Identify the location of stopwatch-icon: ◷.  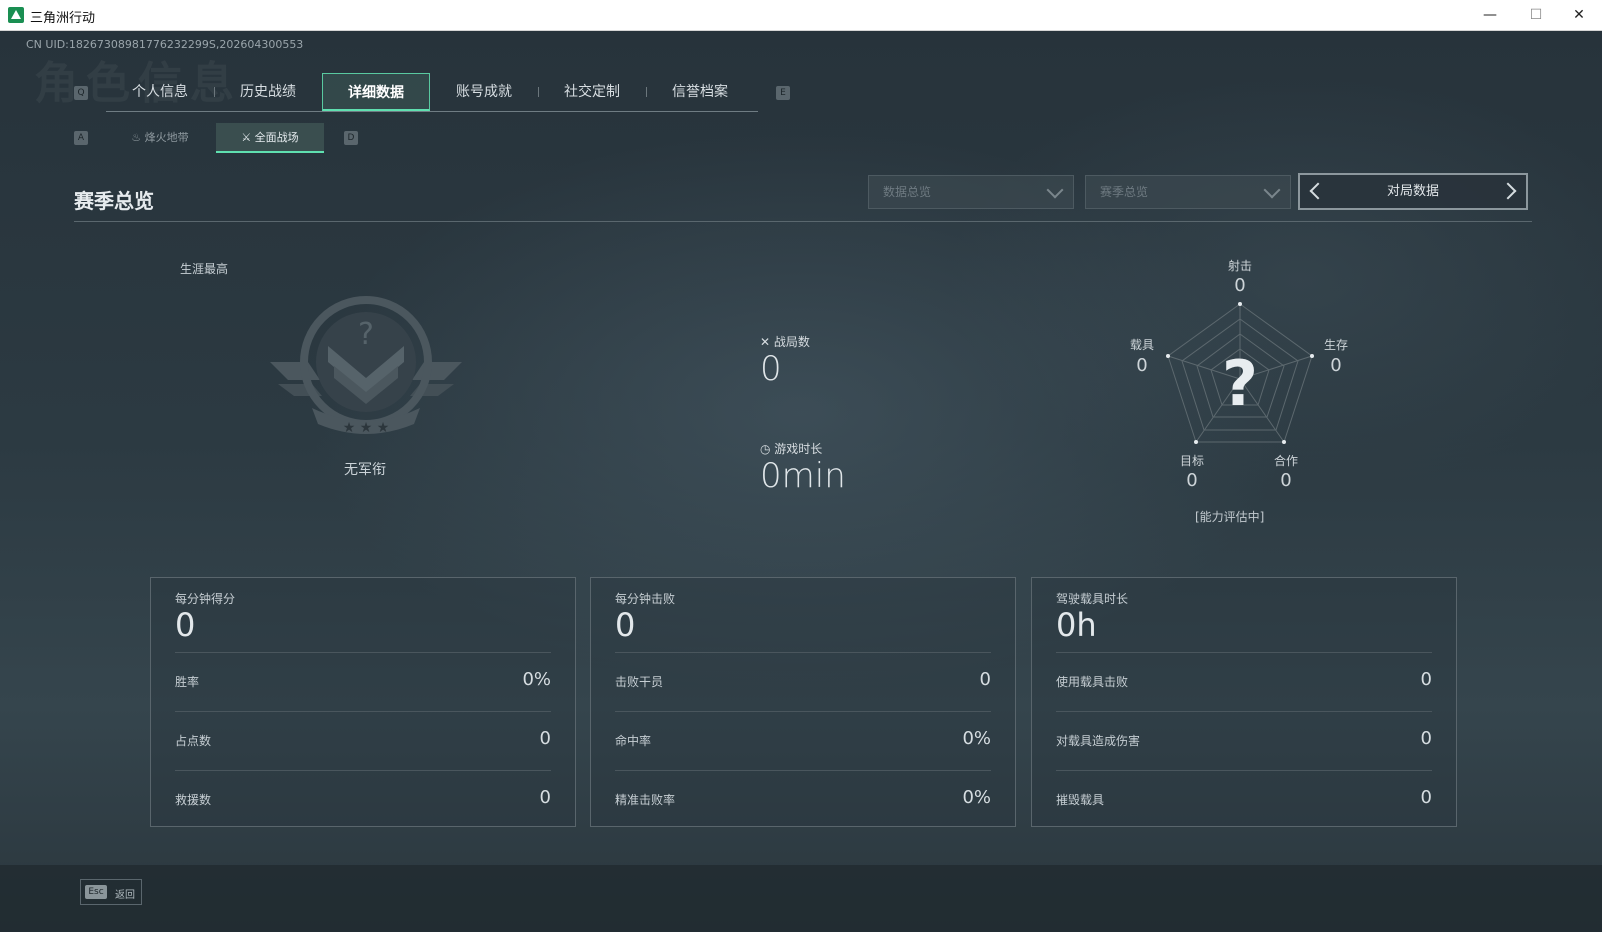
(767, 449).